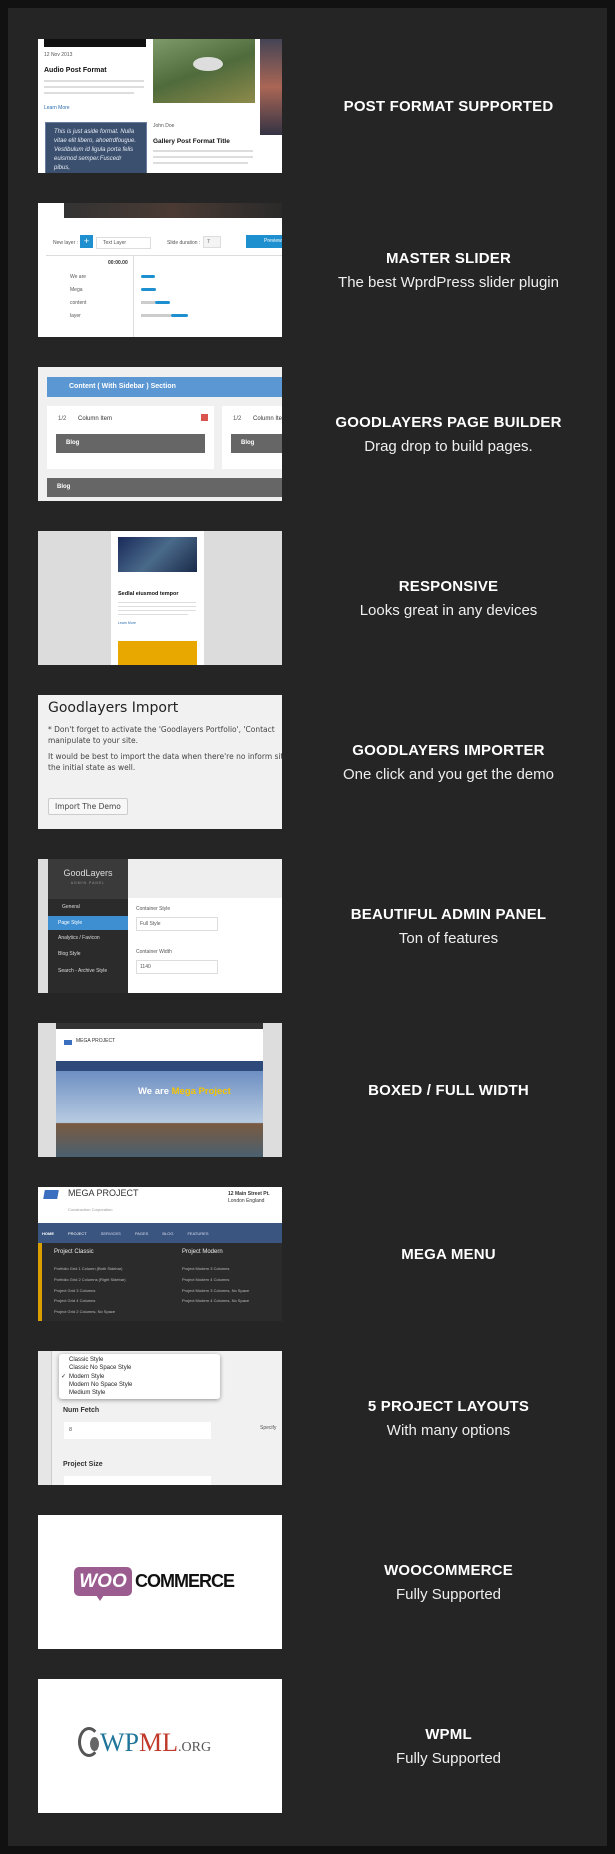  I want to click on site-nav, so click(159, 1066).